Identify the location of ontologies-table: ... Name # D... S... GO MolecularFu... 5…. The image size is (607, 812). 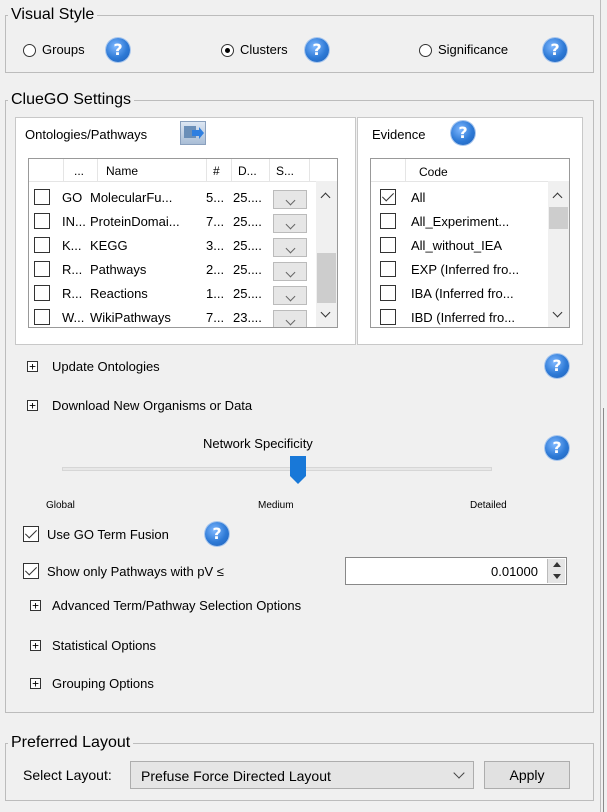
(183, 243).